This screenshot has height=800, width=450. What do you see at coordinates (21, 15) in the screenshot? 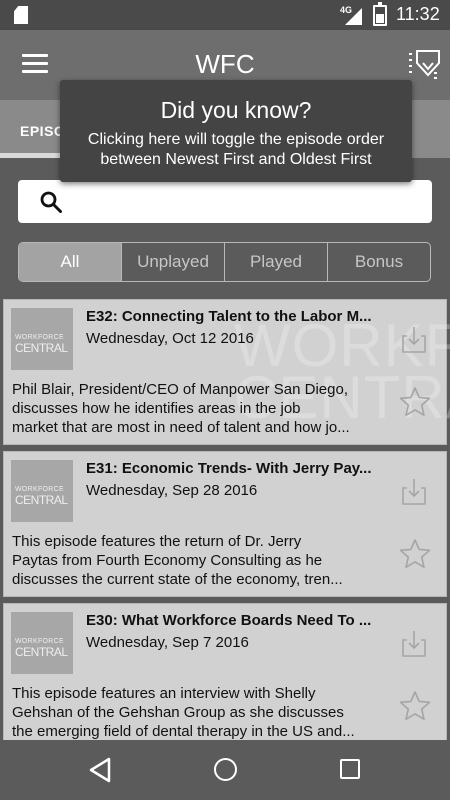
I see `sd-card-icon` at bounding box center [21, 15].